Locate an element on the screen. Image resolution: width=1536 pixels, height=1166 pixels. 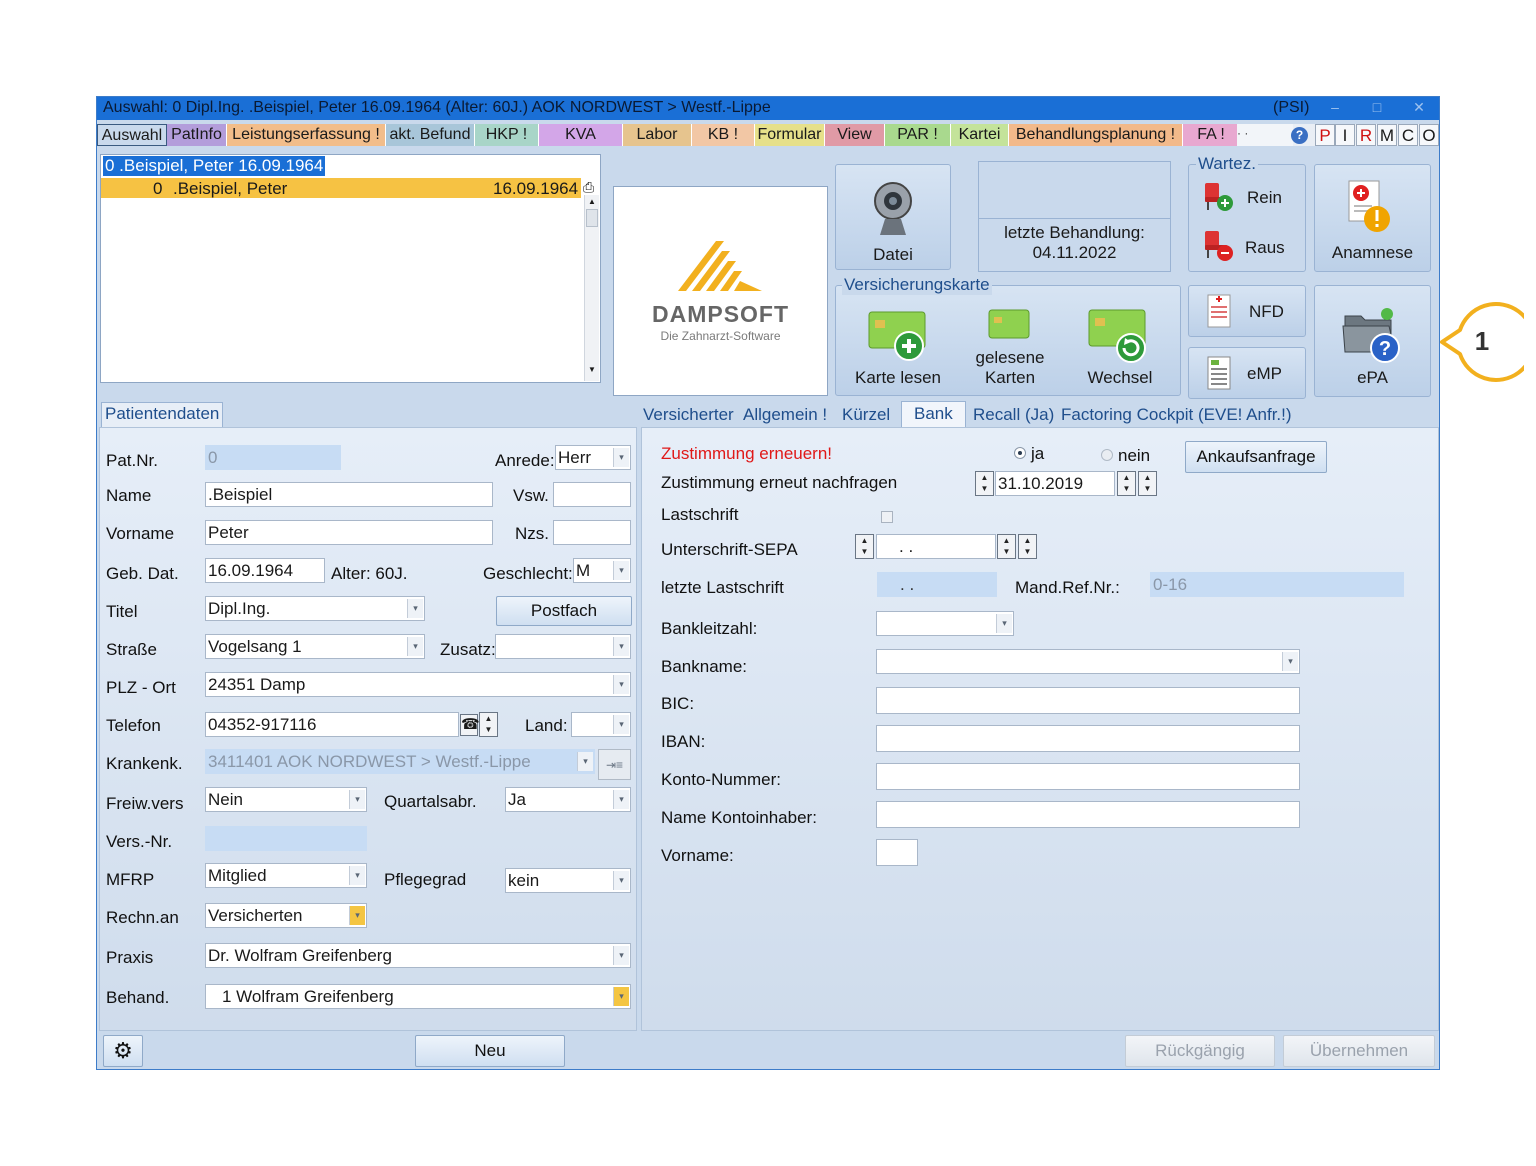
module-tab: PAR ! is located at coordinates (918, 135).